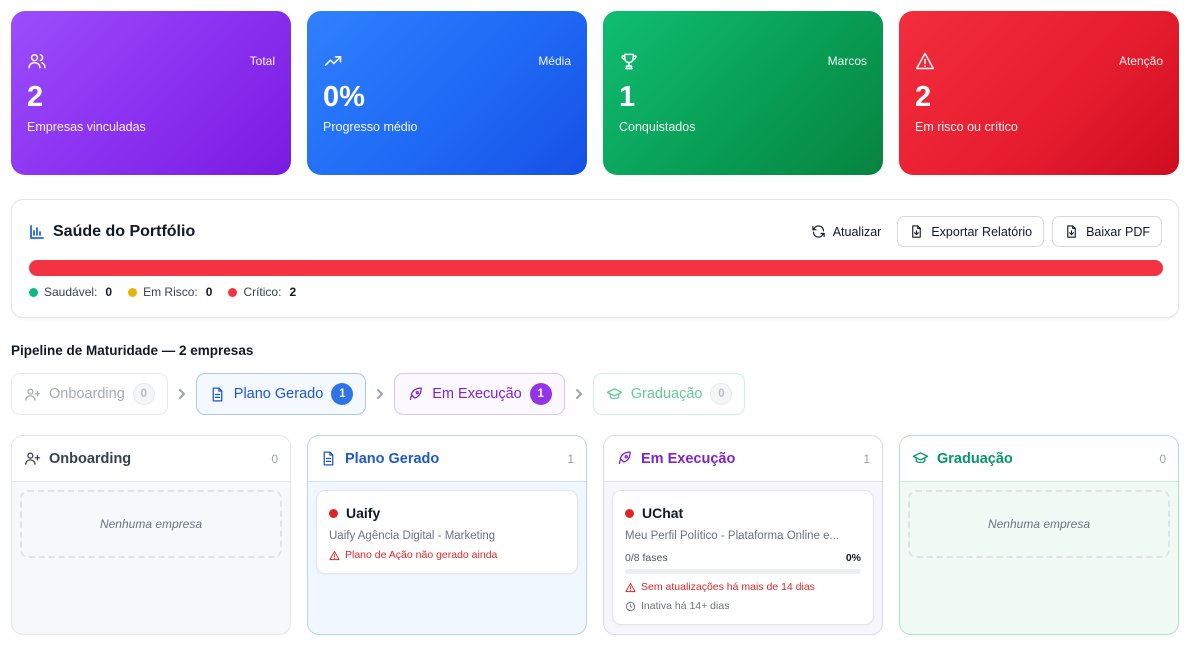 This screenshot has width=1189, height=647. What do you see at coordinates (663, 513) in the screenshot?
I see `company-name: UChat` at bounding box center [663, 513].